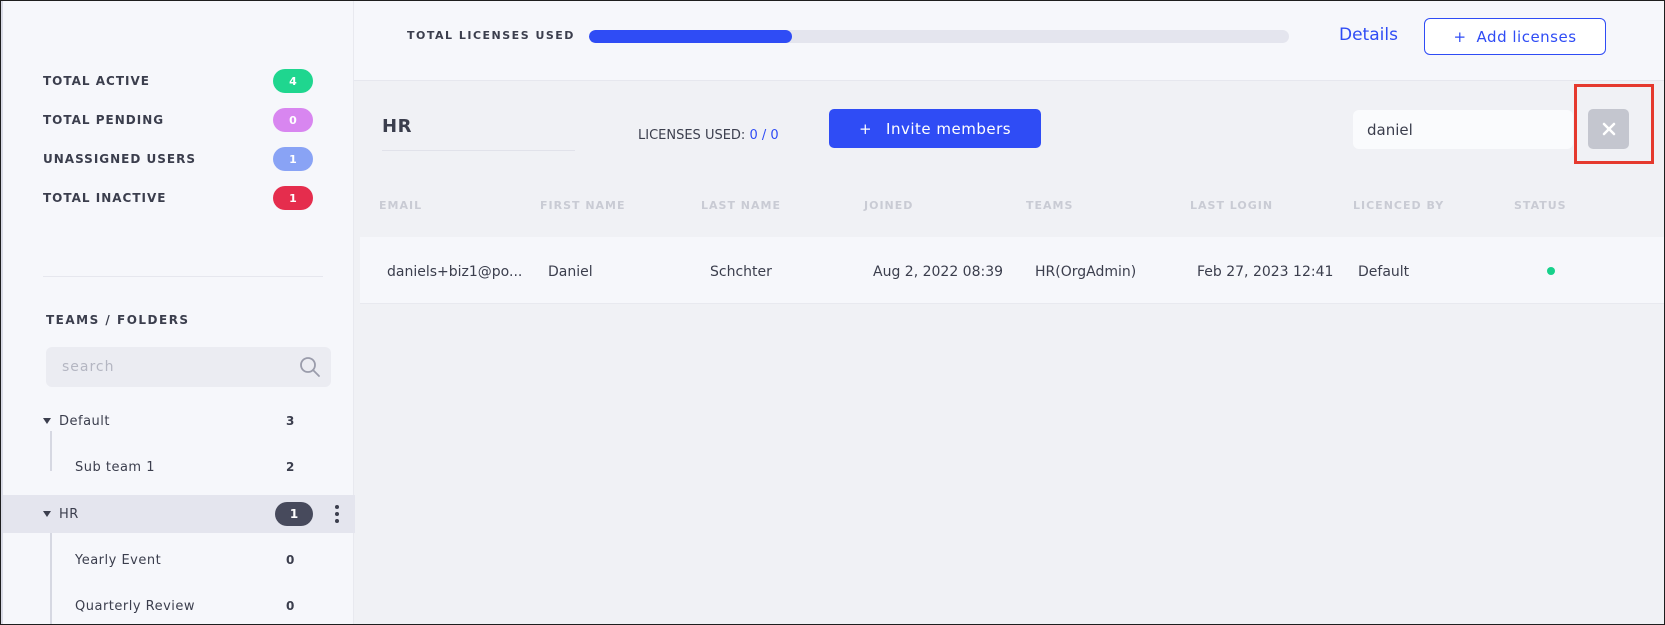 The height and width of the screenshot is (625, 1665). Describe the element at coordinates (949, 128) in the screenshot. I see `invite-members-label: Invite members` at that location.